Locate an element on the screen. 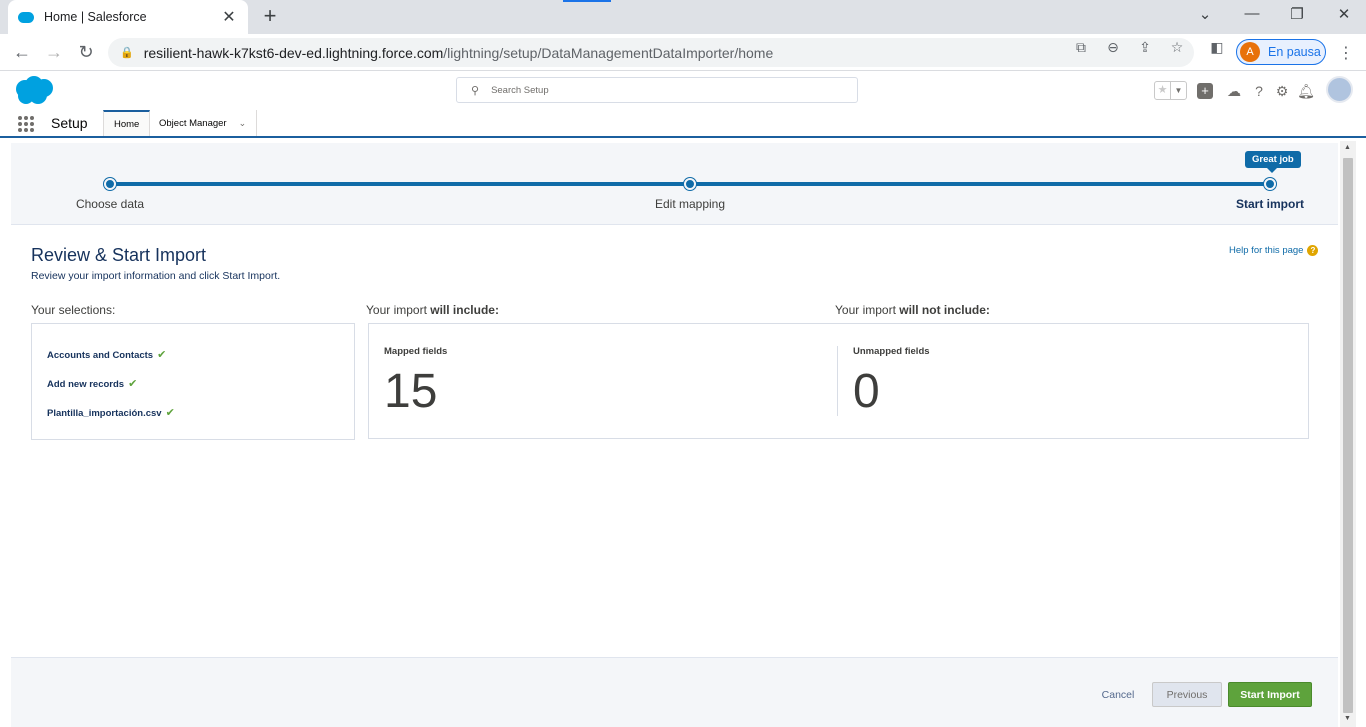 This screenshot has width=1366, height=727. previous-button: Previous is located at coordinates (1187, 694).